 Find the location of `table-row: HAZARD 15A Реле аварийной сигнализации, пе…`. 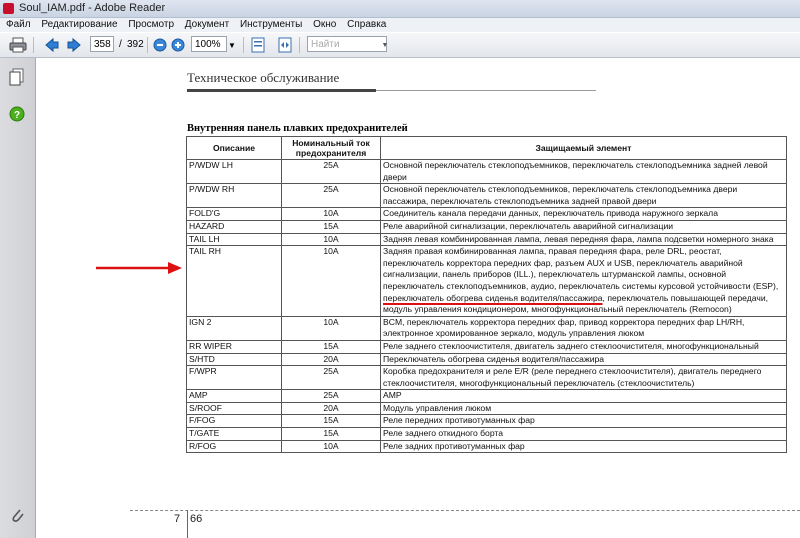

table-row: HAZARD 15A Реле аварийной сигнализации, пе… is located at coordinates (486, 226).